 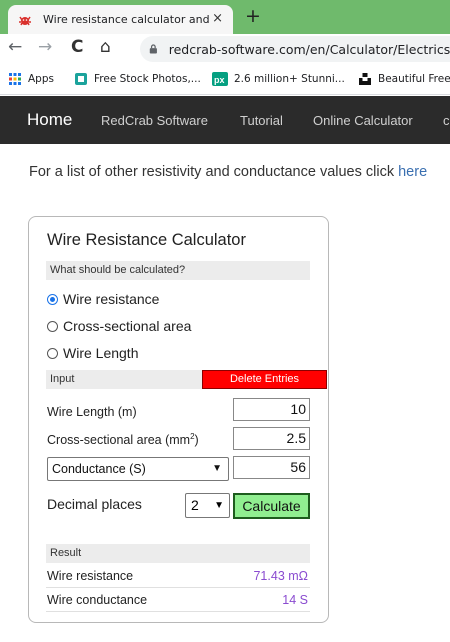 What do you see at coordinates (128, 19) in the screenshot?
I see `tab-title: Wire resistance calculator and fo` at bounding box center [128, 19].